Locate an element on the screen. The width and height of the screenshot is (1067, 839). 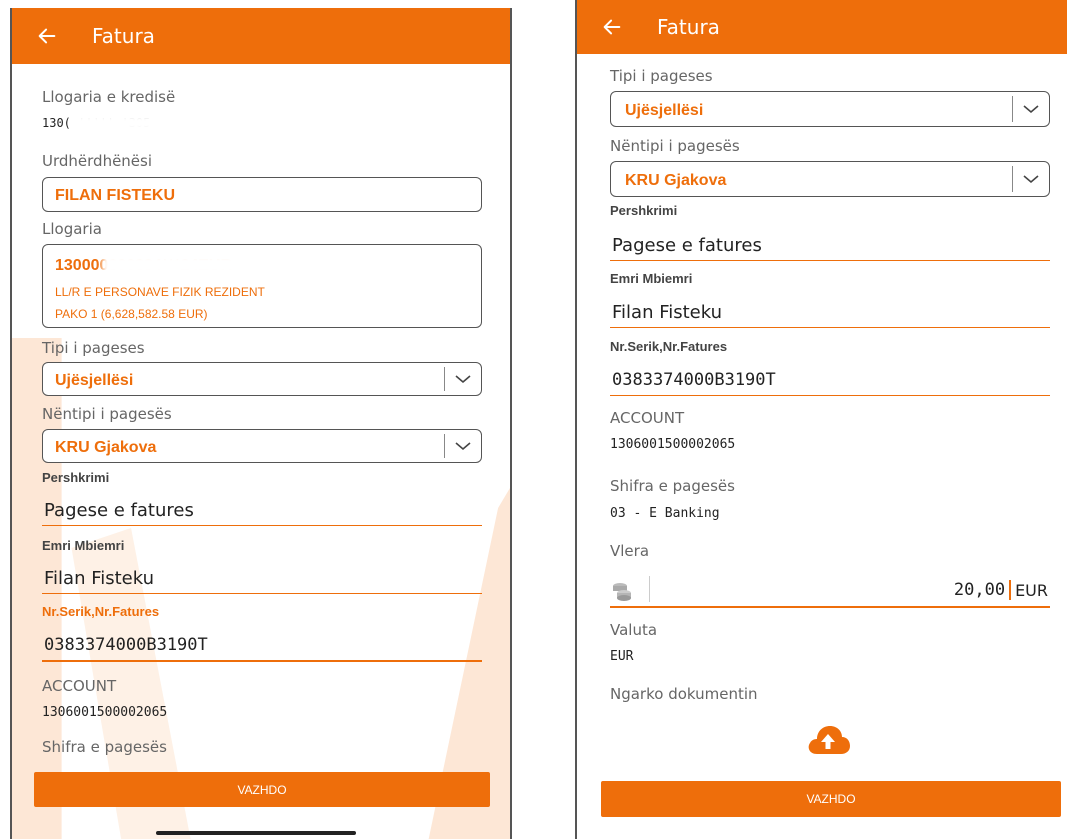
payer-value: FILAN FISTEKU is located at coordinates (115, 195).